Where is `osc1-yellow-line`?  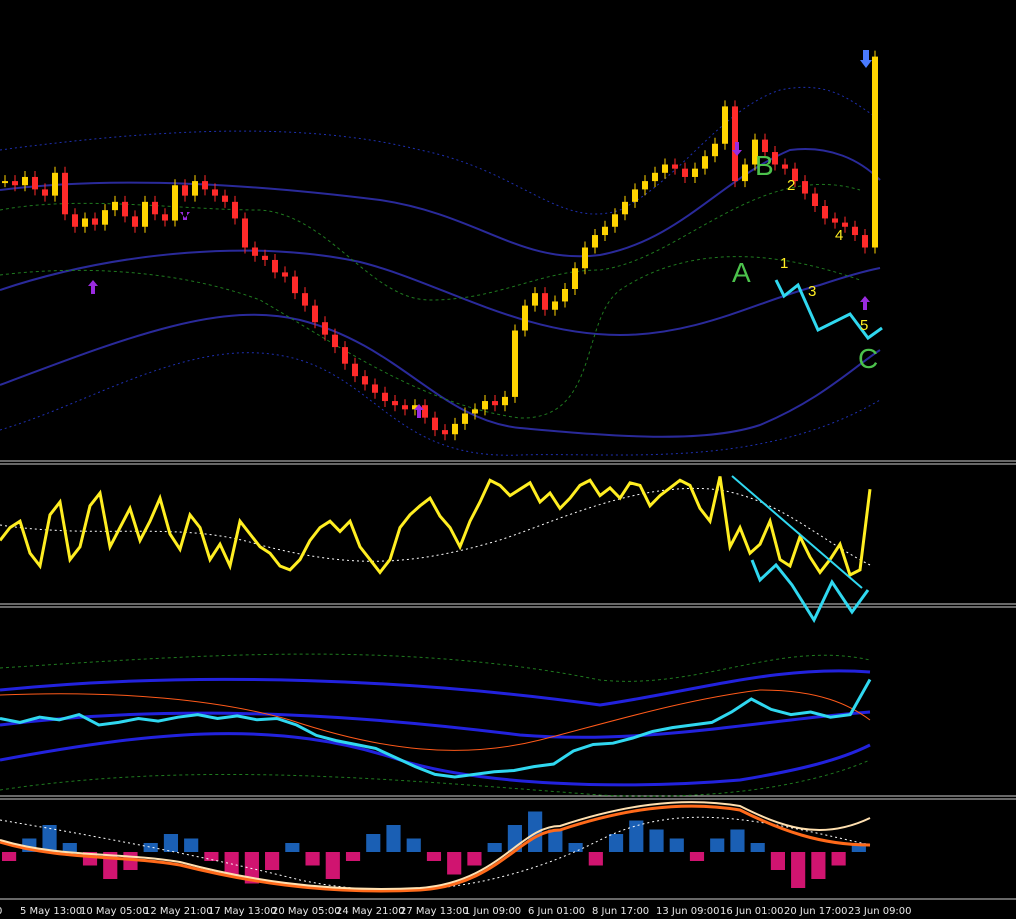
osc1-yellow-line is located at coordinates (436, 527).